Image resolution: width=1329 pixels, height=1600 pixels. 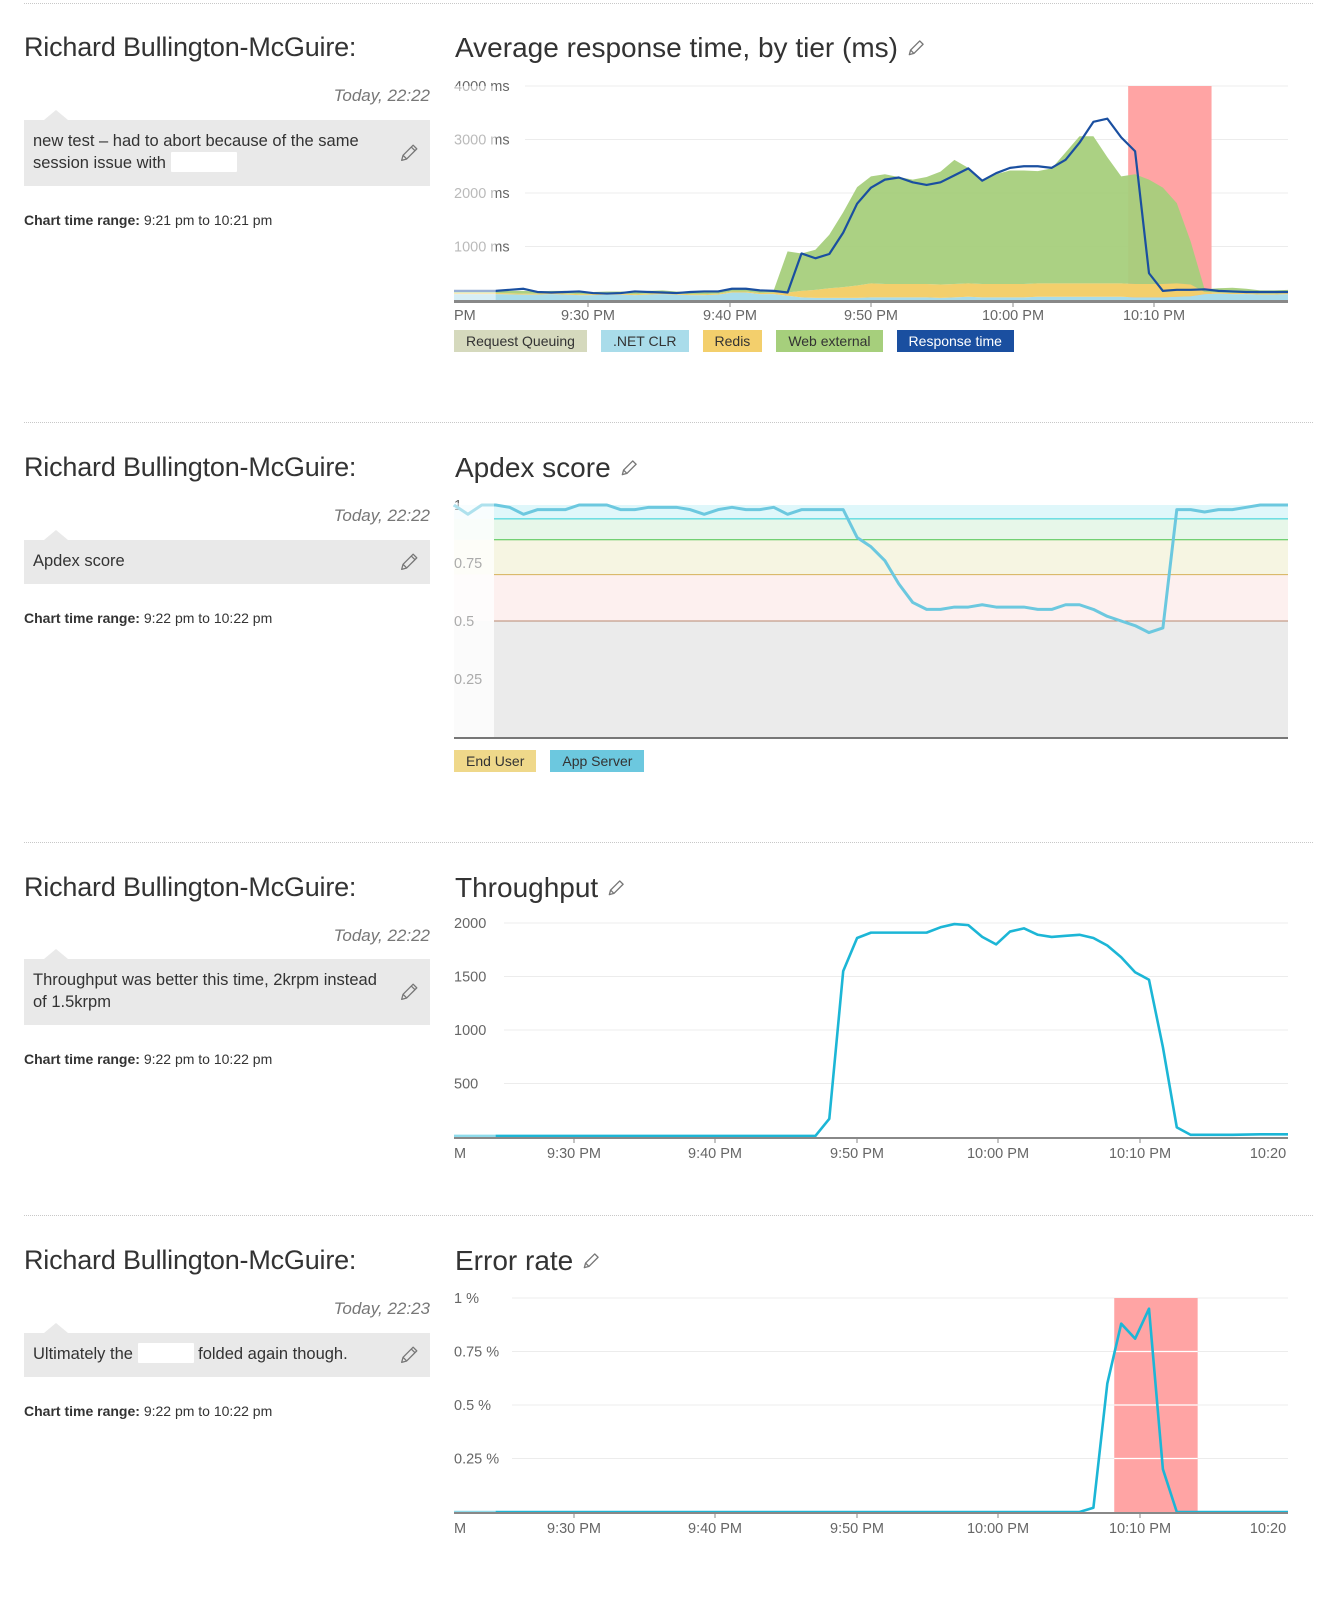 I want to click on chart-title: Apdex score, so click(x=547, y=468).